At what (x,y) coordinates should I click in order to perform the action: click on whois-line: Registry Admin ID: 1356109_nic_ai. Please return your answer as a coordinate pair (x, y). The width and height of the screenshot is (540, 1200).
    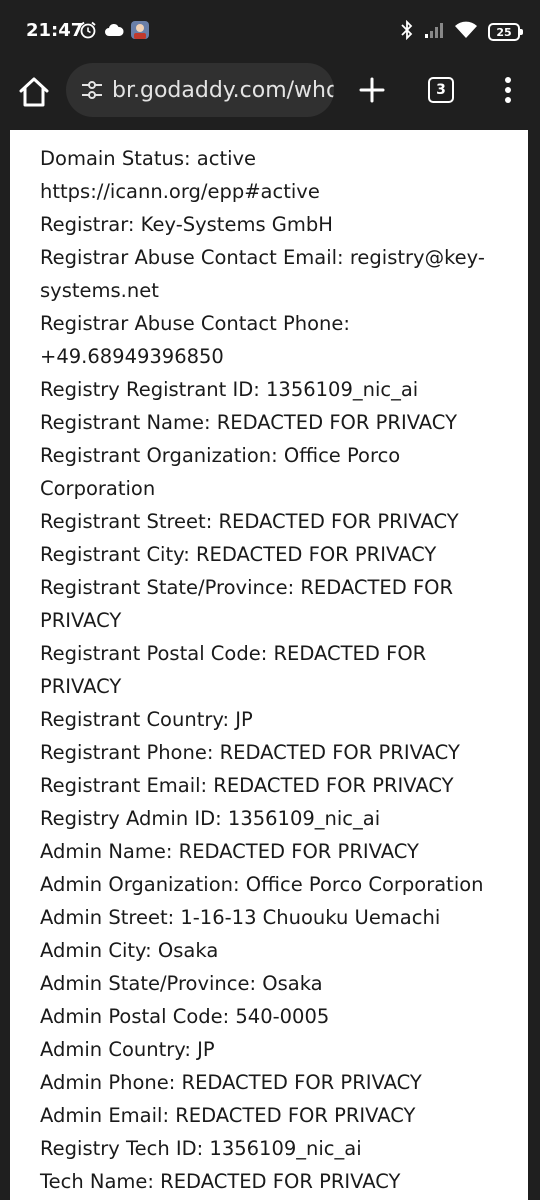
    Looking at the image, I should click on (210, 818).